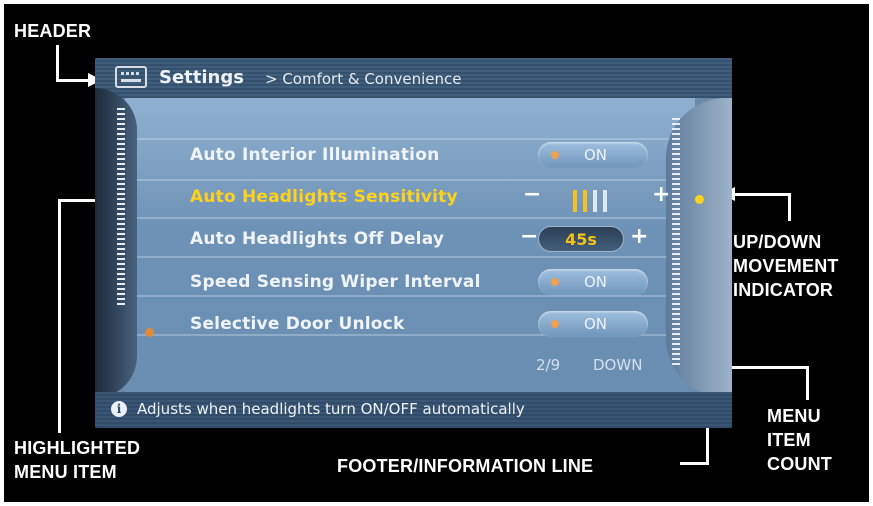 This screenshot has height=506, width=873. Describe the element at coordinates (297, 324) in the screenshot. I see `menu-item-selective-door-unlock: Selective Door Unlock` at that location.